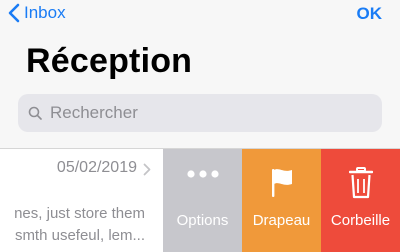 The image size is (400, 252). I want to click on more-icon, so click(202, 174).